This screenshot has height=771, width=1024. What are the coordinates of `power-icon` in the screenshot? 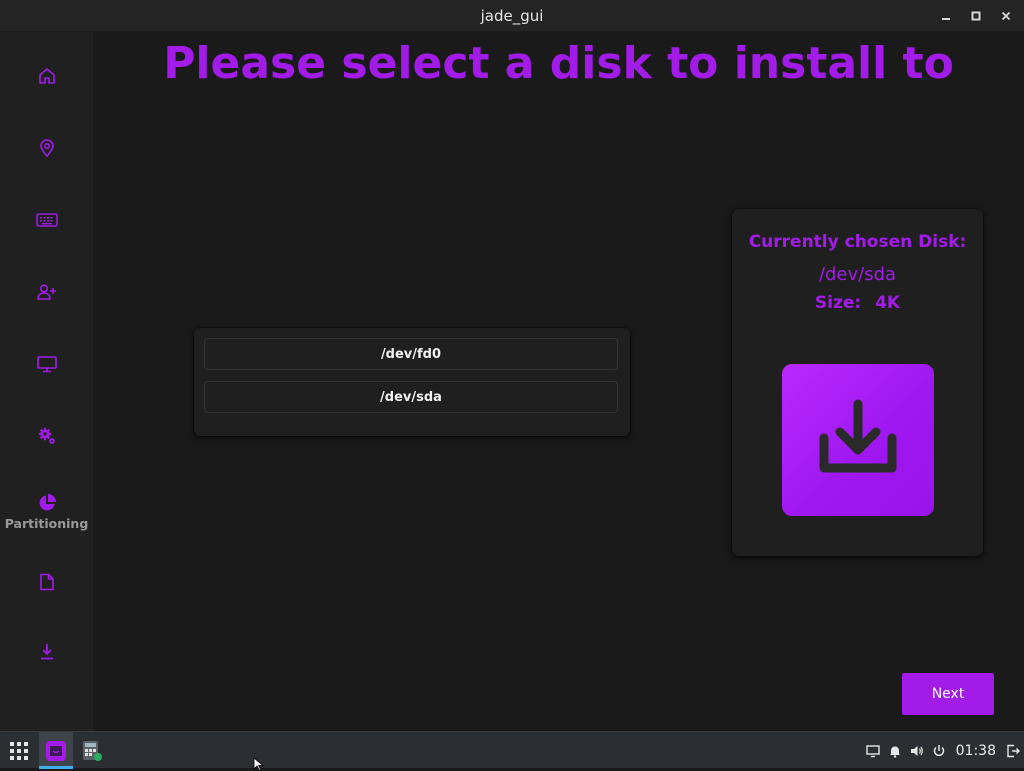 It's located at (938, 750).